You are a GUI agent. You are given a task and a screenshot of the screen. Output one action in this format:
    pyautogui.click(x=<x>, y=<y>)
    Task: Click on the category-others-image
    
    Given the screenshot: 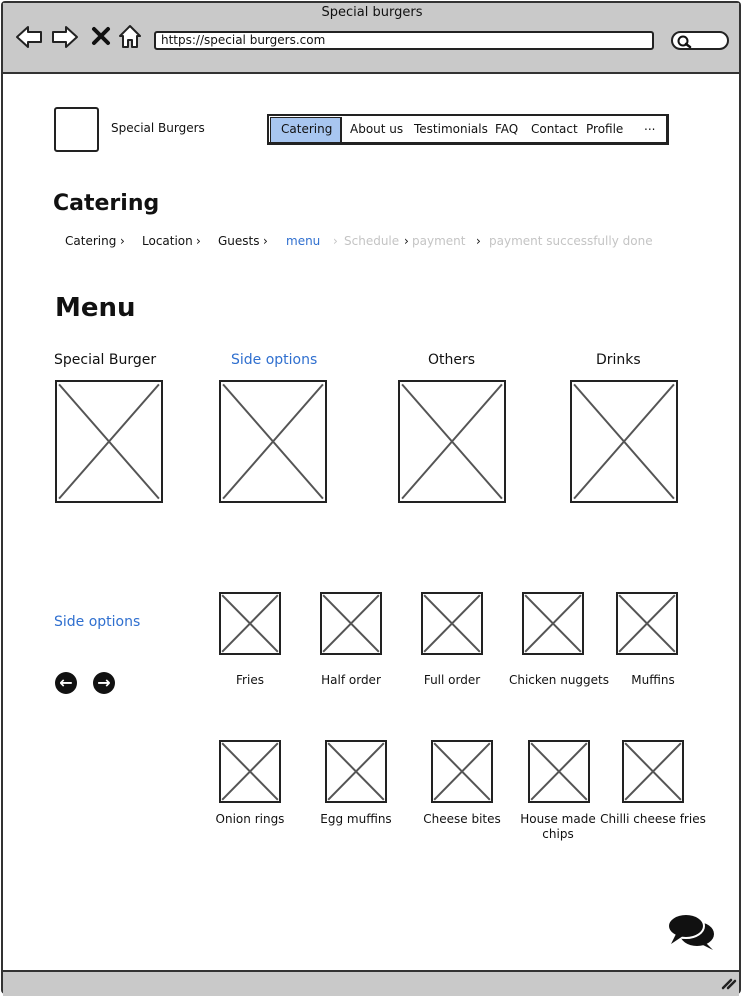 What is the action you would take?
    pyautogui.click(x=452, y=441)
    